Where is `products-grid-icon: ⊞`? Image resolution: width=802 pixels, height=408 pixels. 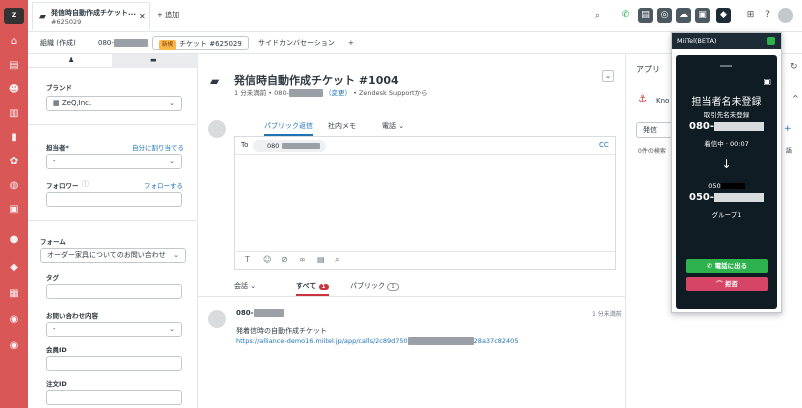 products-grid-icon: ⊞ is located at coordinates (750, 15).